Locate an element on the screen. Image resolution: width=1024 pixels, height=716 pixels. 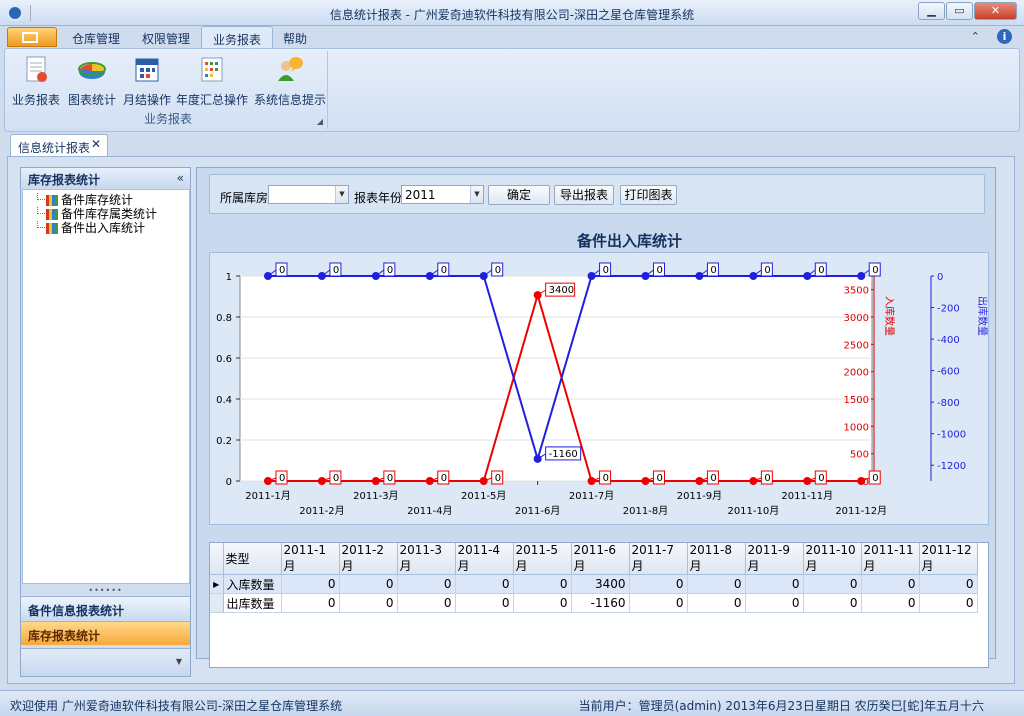
chart-stats-label: 图表统计 is located at coordinates (92, 100).